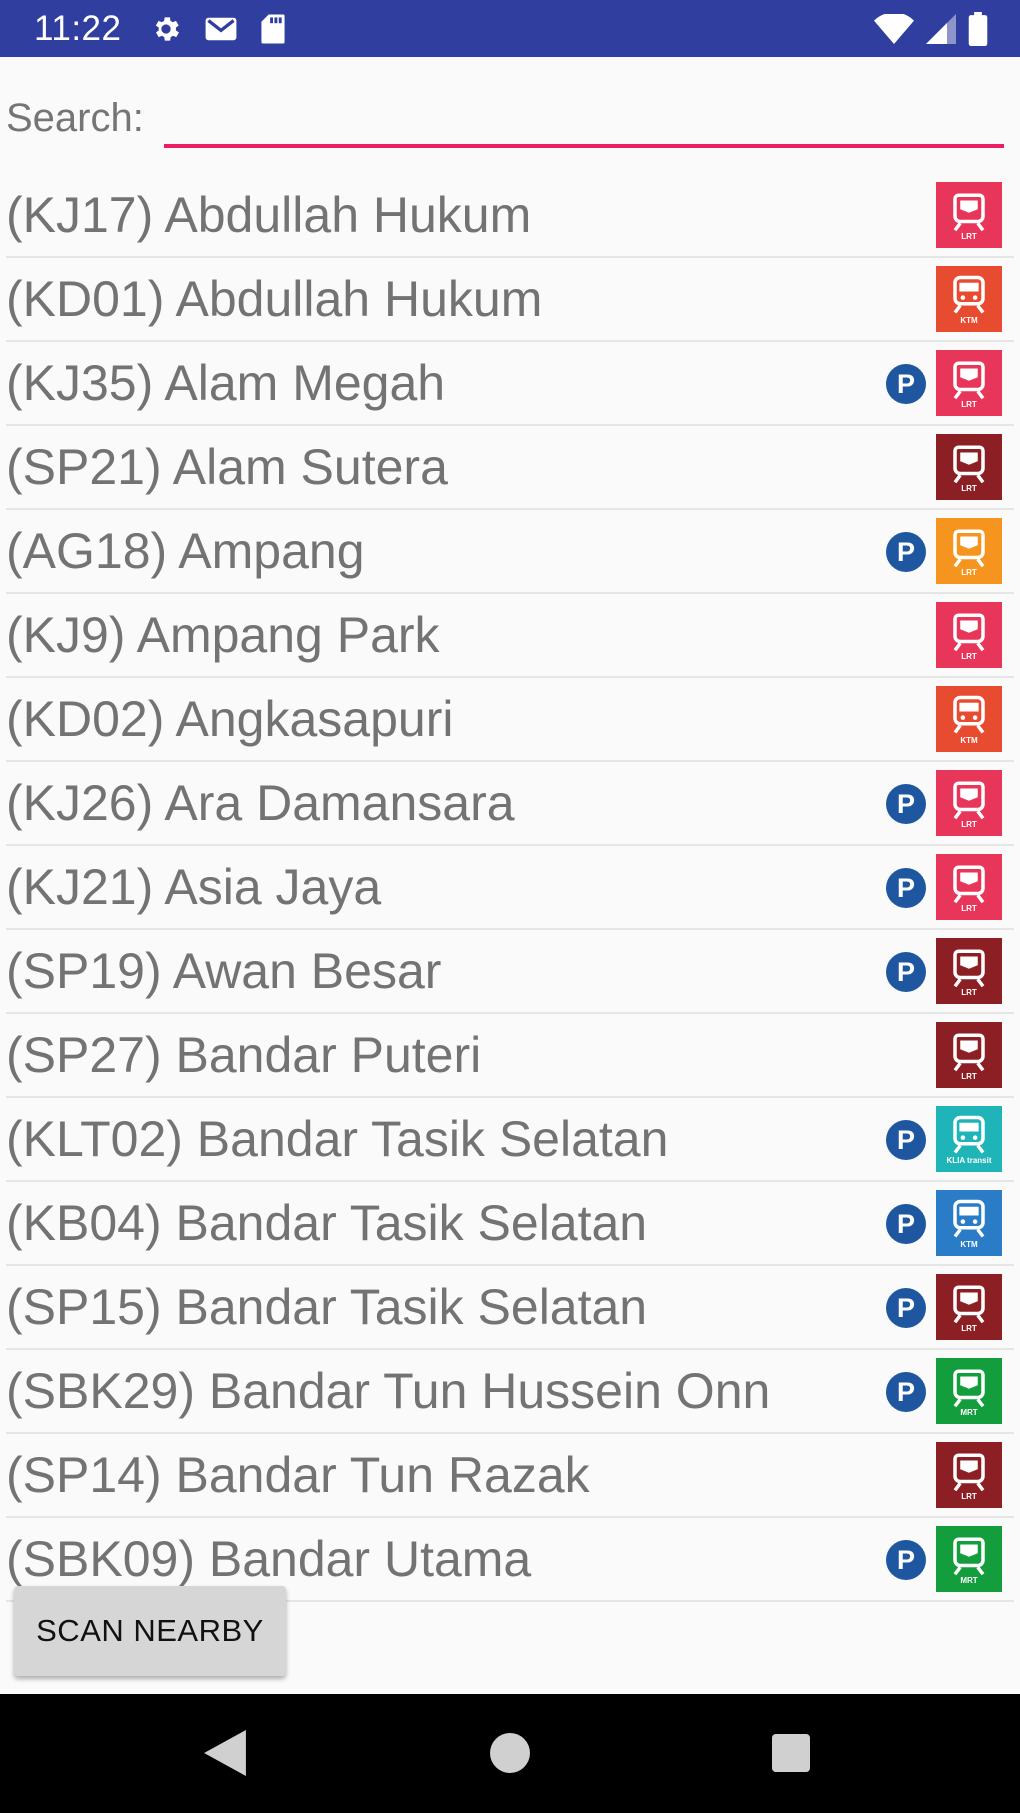 The width and height of the screenshot is (1020, 1813). I want to click on station-row: (KJ21) Asia Jaya P LRT, so click(510, 888).